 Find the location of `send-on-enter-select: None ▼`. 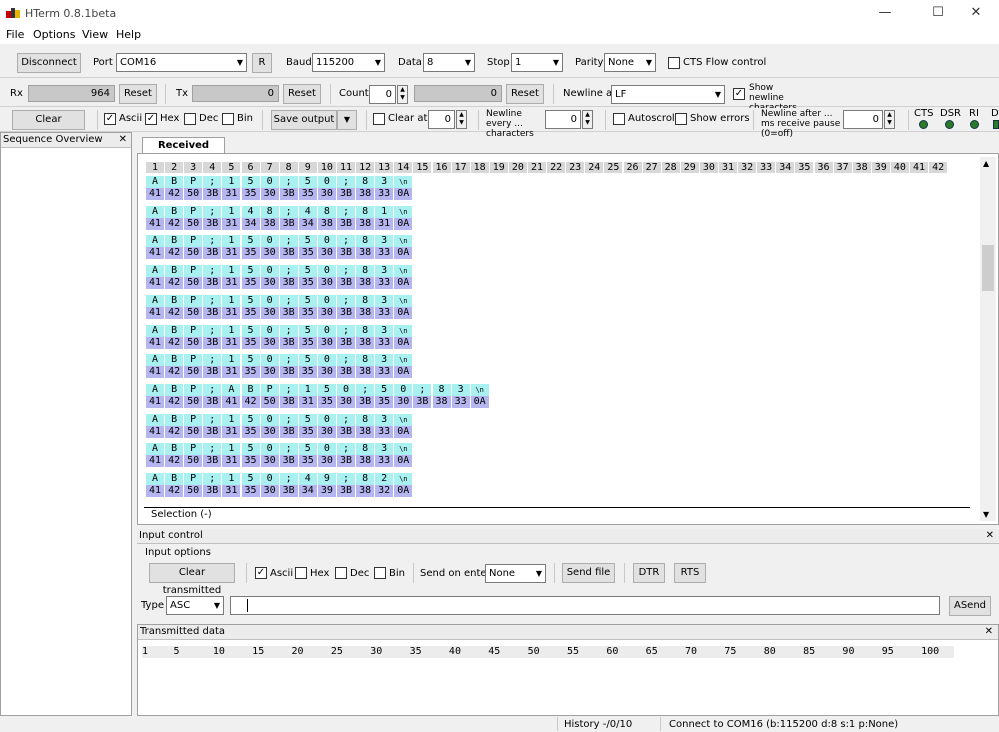

send-on-enter-select: None ▼ is located at coordinates (515, 573).